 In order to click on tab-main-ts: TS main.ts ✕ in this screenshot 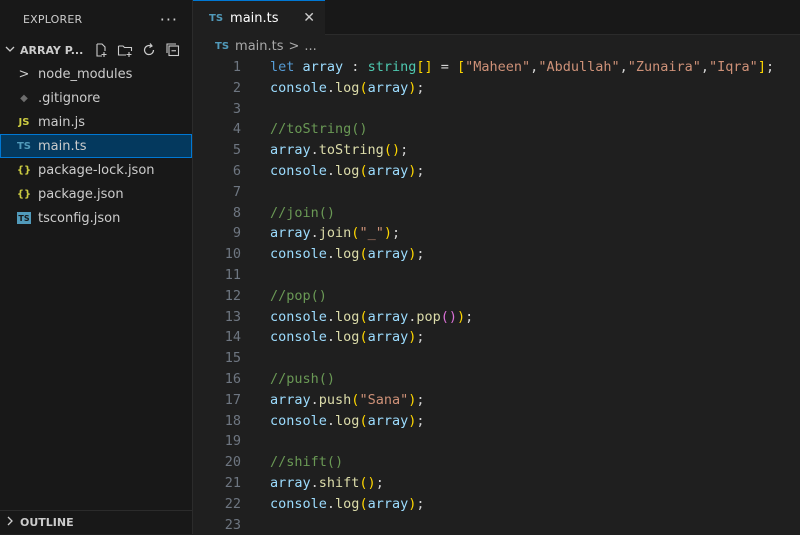, I will do `click(259, 17)`.